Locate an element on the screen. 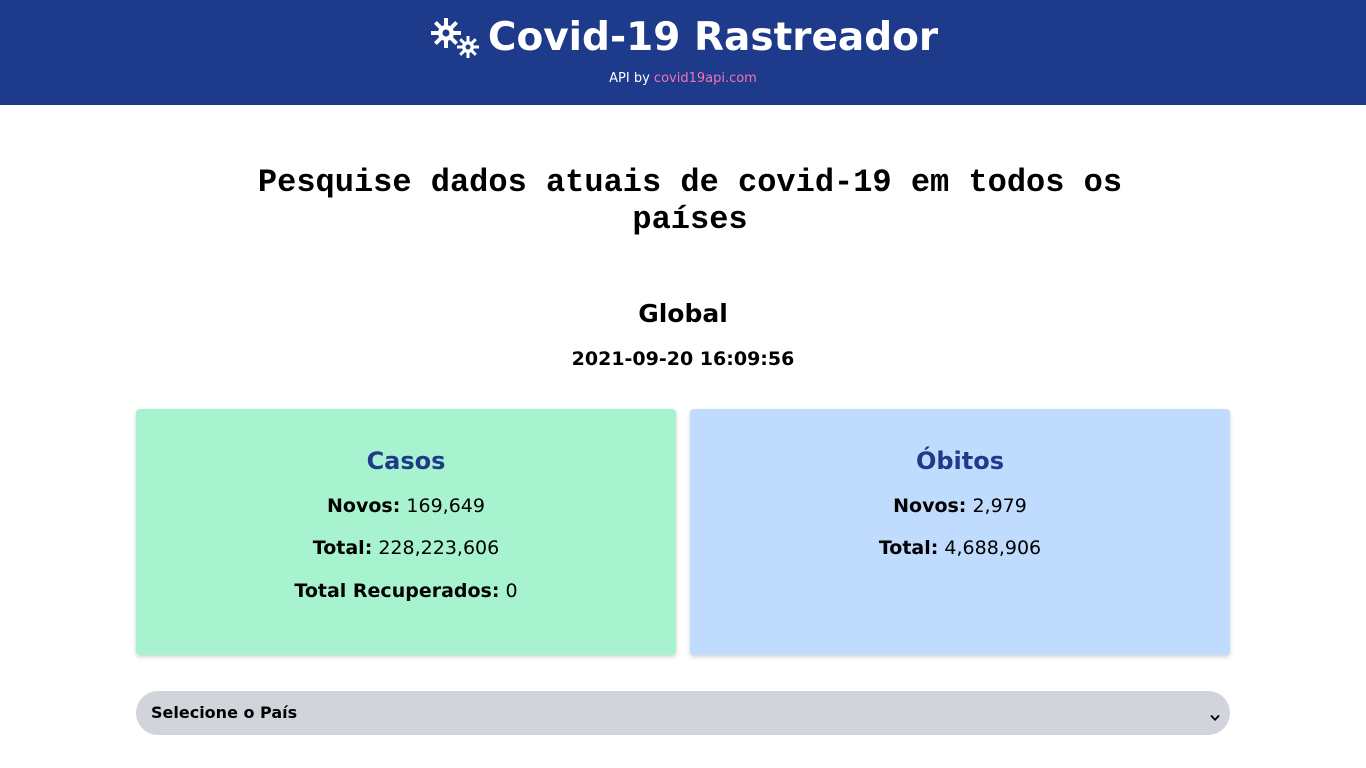 Image resolution: width=1366 pixels, height=768 pixels. country-select: Selecione o País is located at coordinates (683, 713).